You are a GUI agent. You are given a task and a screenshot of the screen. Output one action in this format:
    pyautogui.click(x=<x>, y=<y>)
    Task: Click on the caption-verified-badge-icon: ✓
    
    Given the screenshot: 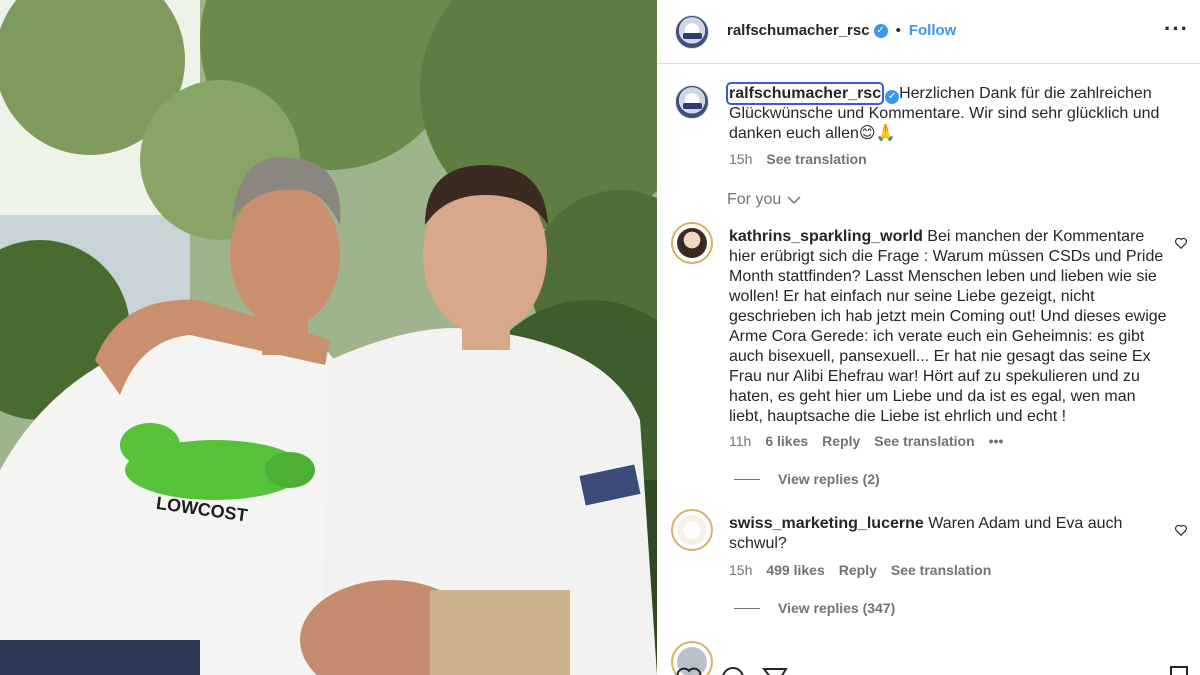 What is the action you would take?
    pyautogui.click(x=892, y=97)
    